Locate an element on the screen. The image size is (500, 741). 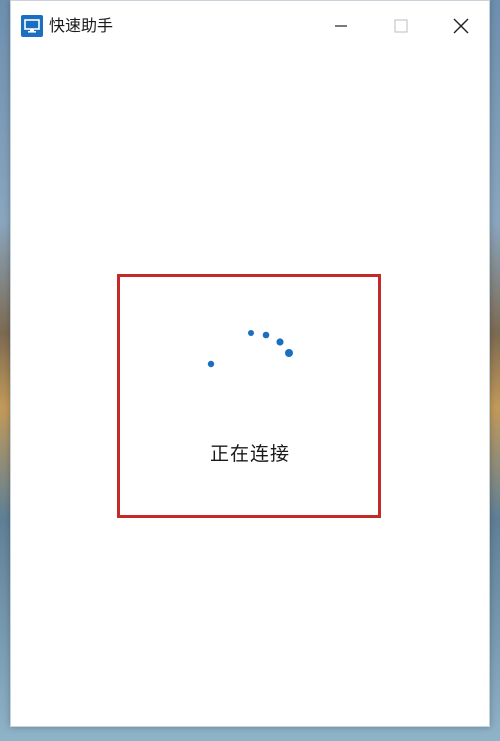
close-icon is located at coordinates (461, 26).